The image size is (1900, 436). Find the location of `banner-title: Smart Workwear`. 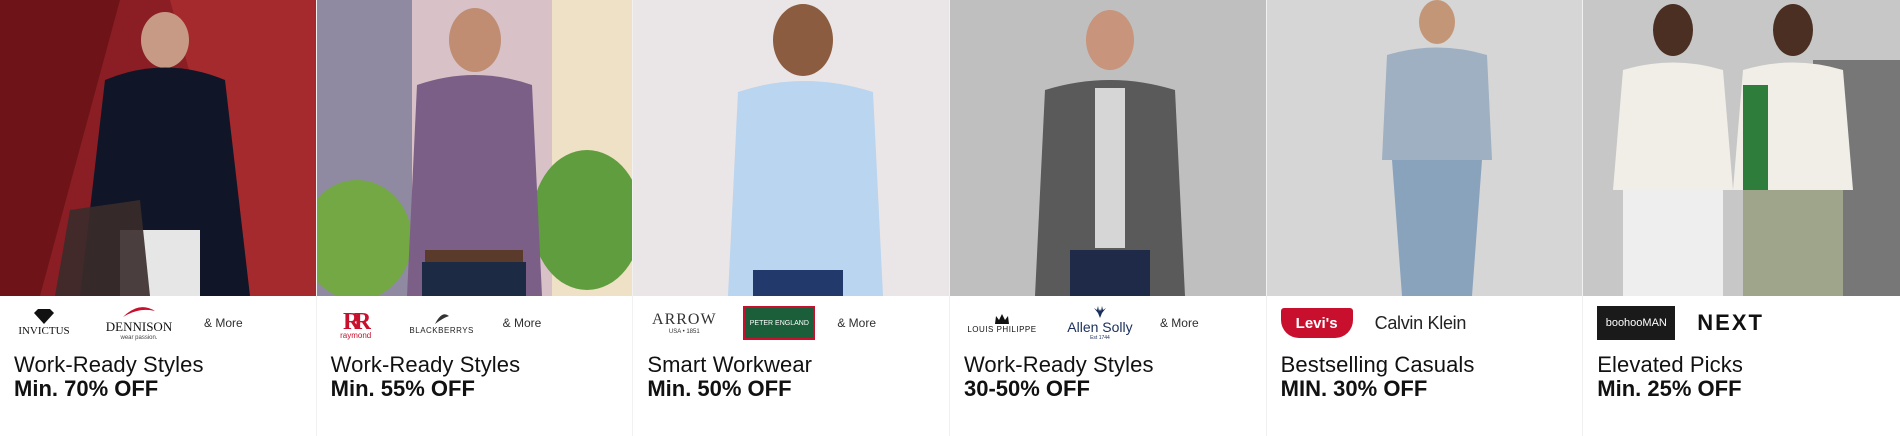

banner-title: Smart Workwear is located at coordinates (730, 364).